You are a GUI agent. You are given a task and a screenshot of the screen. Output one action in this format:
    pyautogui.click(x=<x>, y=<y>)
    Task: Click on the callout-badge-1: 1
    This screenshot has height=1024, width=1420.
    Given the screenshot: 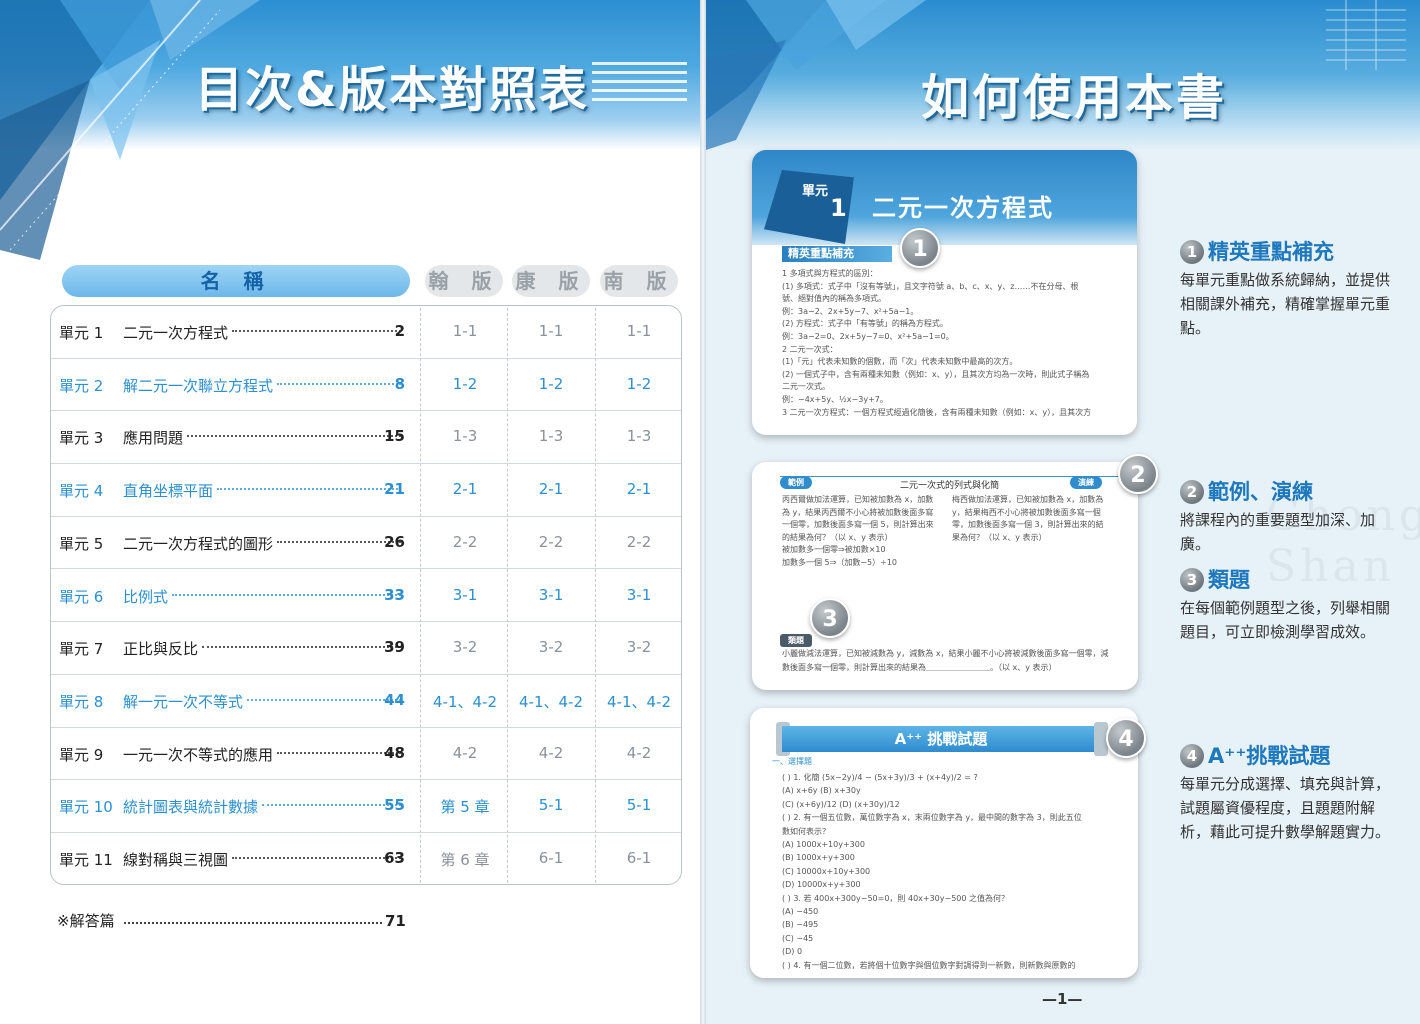 What is the action you would take?
    pyautogui.click(x=920, y=248)
    